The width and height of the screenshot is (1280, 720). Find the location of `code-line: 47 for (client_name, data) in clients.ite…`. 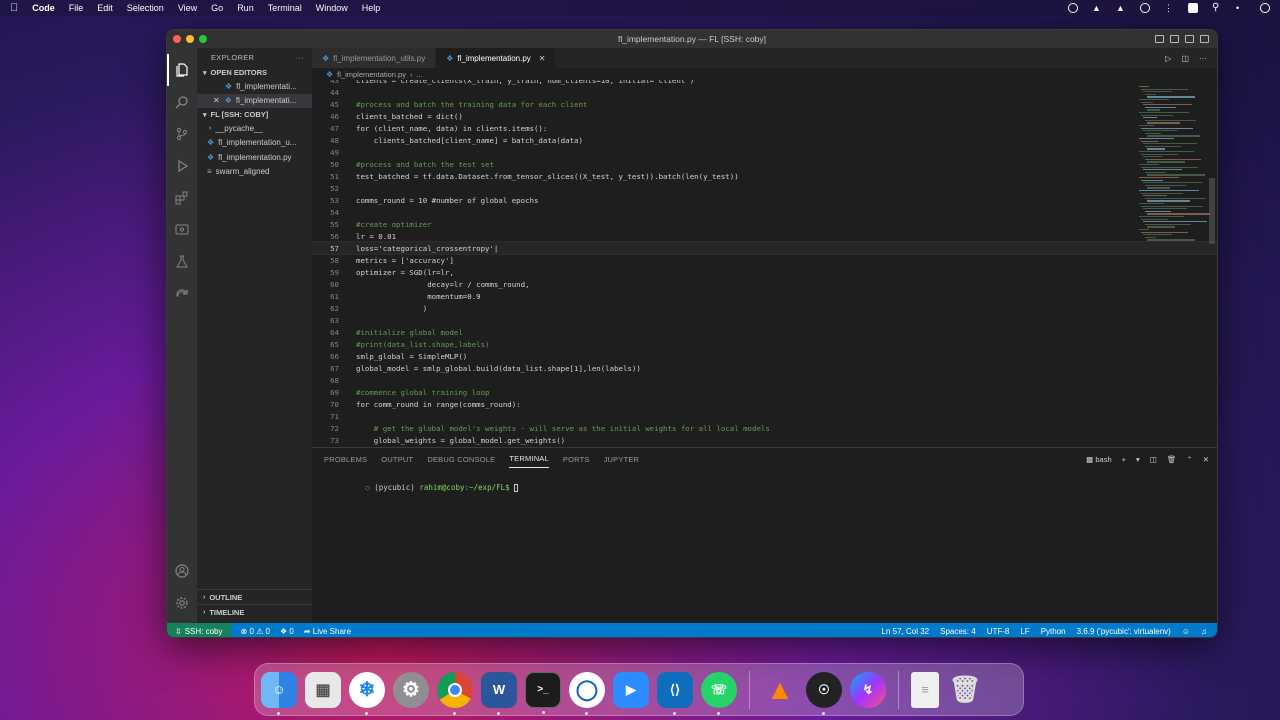

code-line: 47 for (client_name, data) in clients.ite… is located at coordinates (764, 128).